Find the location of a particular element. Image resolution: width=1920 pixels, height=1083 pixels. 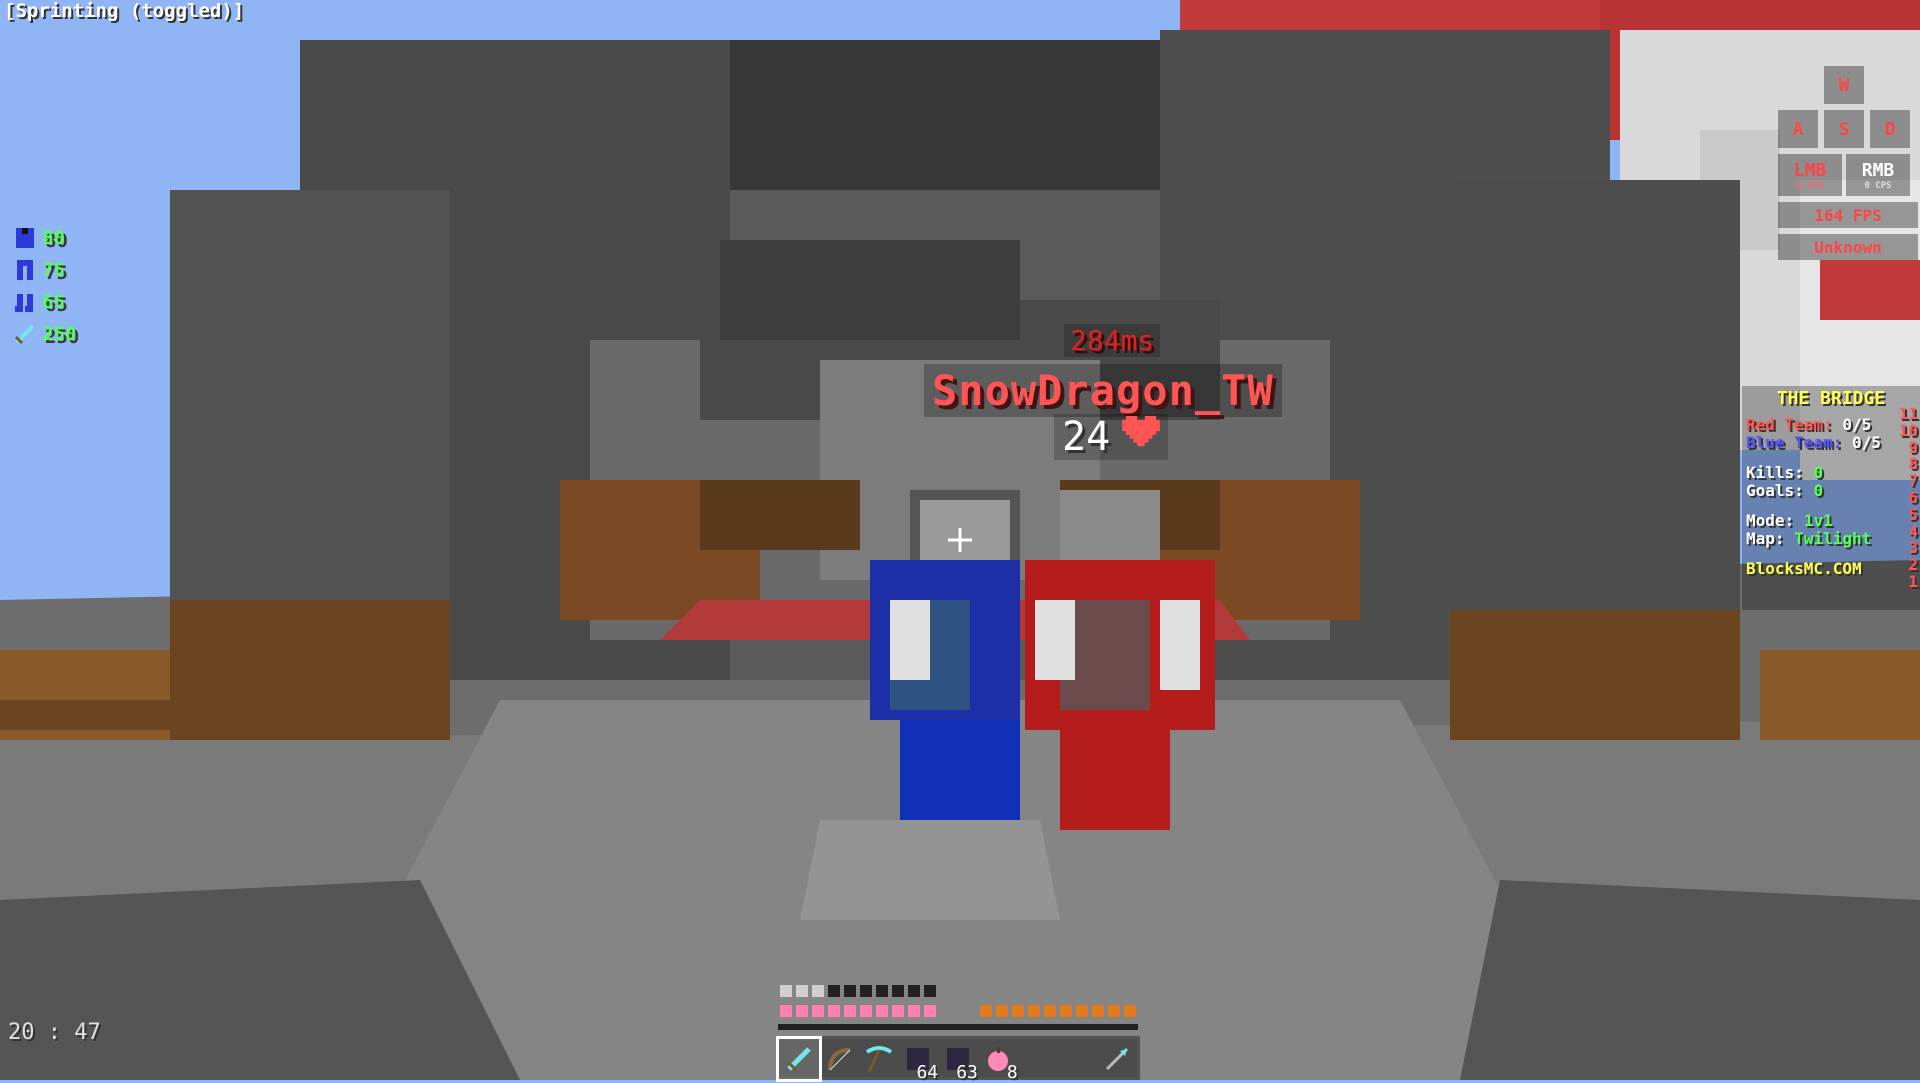

leggings-icon is located at coordinates (25, 270).